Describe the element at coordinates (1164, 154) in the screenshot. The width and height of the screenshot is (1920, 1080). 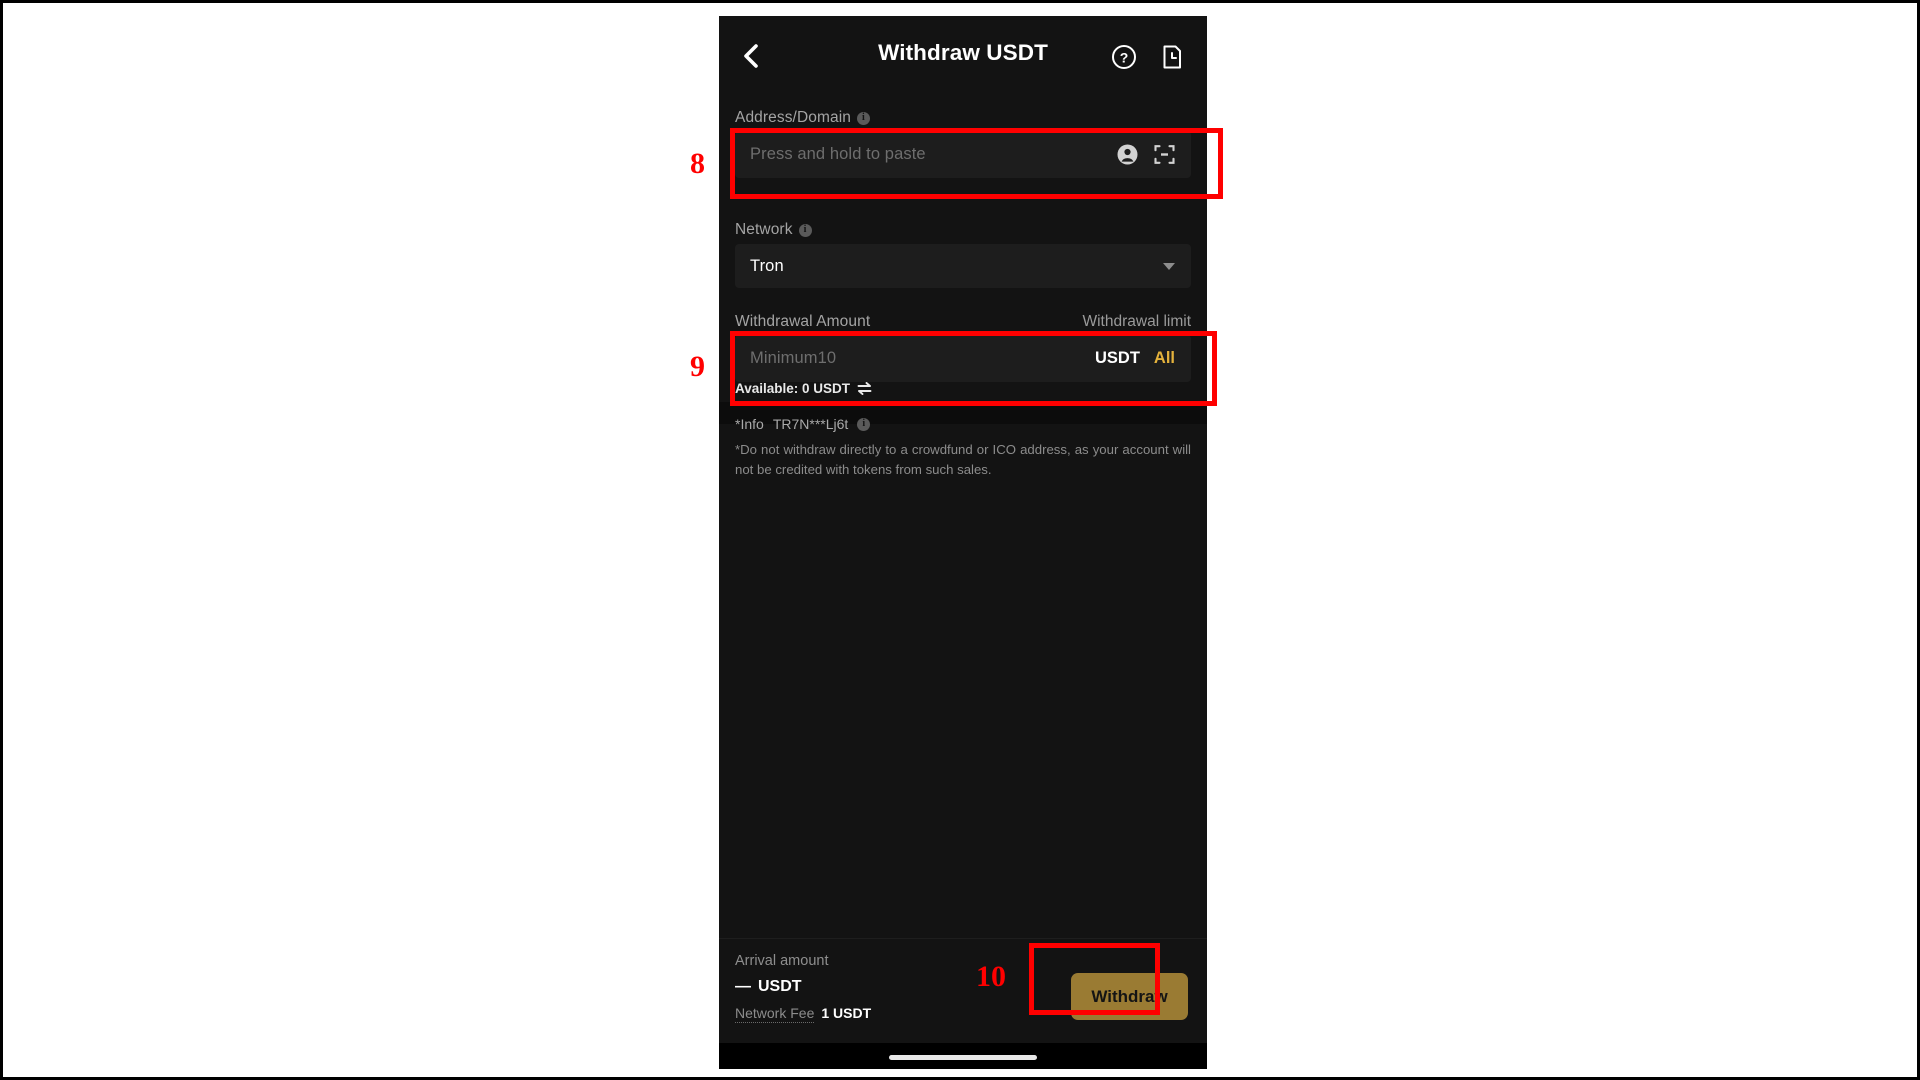
I see `qr-scan-icon` at that location.